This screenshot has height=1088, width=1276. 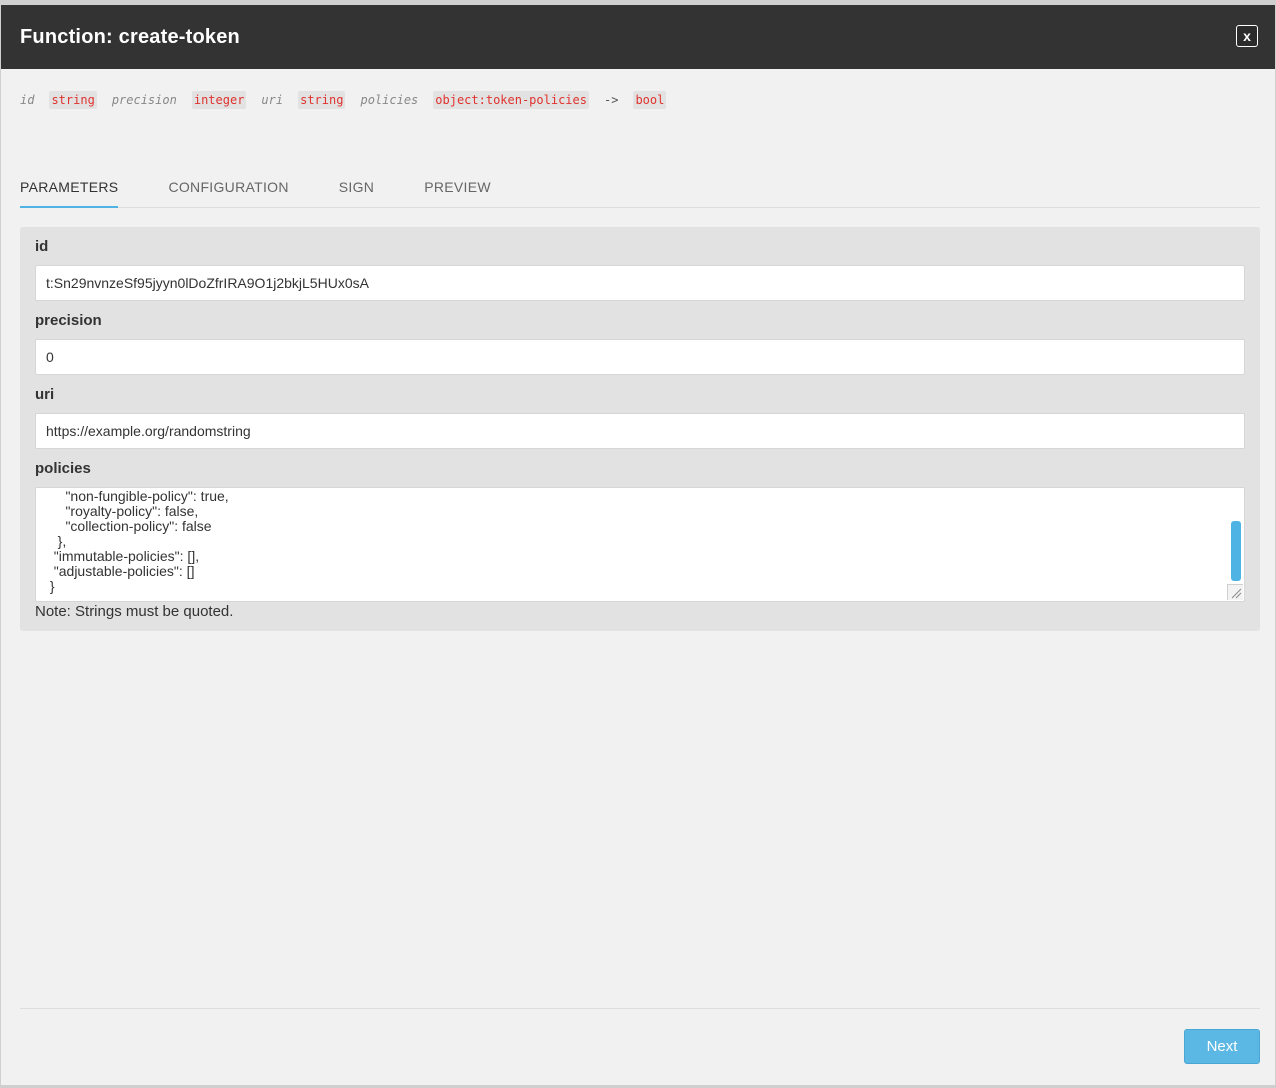 What do you see at coordinates (640, 188) in the screenshot?
I see `tab-bar: PARAMETERS CONFIGURATION SIGN PREVIEW` at bounding box center [640, 188].